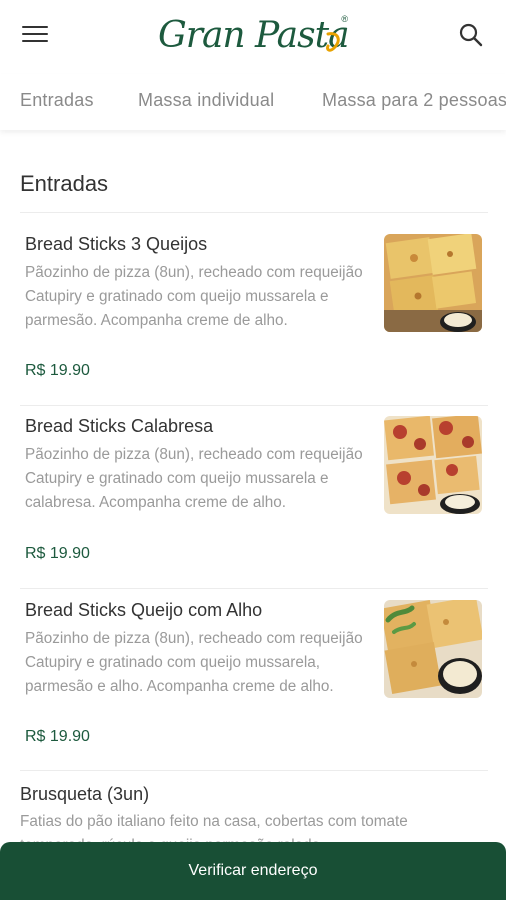 This screenshot has width=506, height=900. What do you see at coordinates (206, 100) in the screenshot?
I see `tab-massa-individual: Massa individual` at bounding box center [206, 100].